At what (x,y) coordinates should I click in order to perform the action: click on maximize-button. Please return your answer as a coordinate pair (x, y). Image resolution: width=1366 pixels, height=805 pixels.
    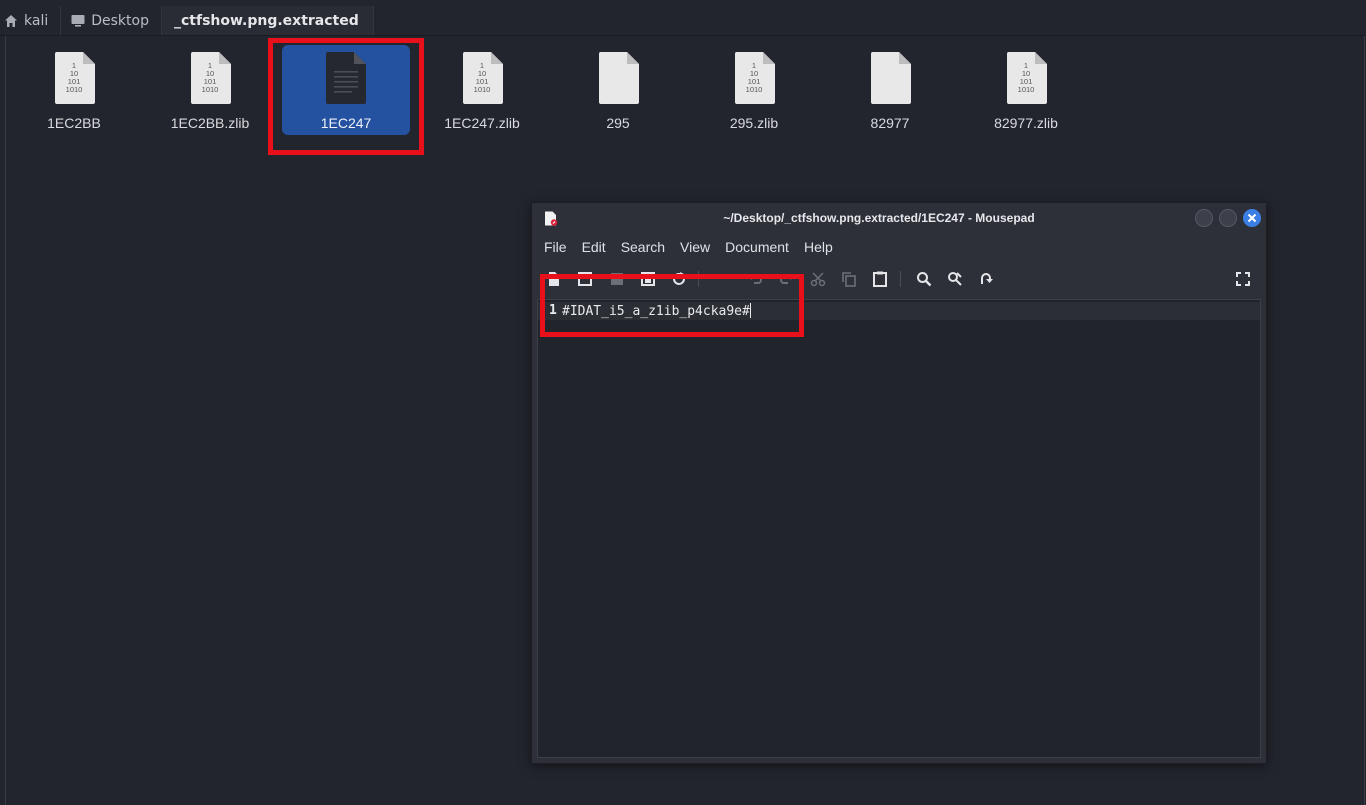
    Looking at the image, I should click on (1228, 218).